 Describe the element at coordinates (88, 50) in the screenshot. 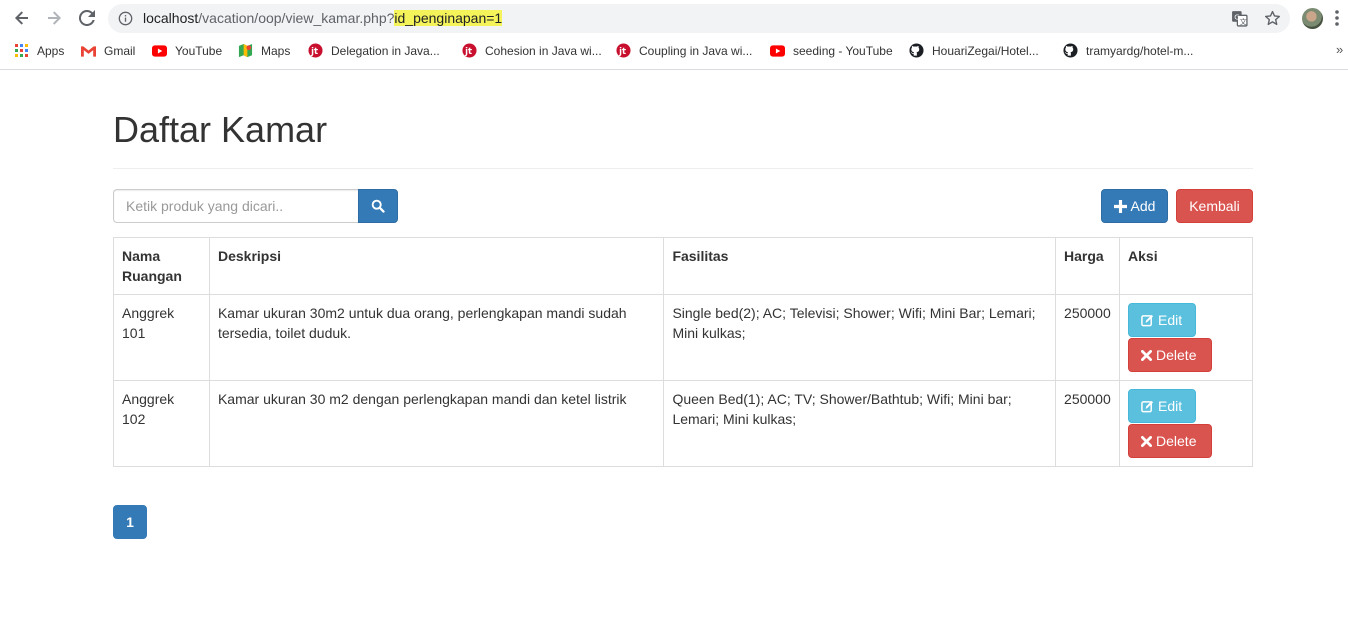

I see `gmail-icon` at that location.